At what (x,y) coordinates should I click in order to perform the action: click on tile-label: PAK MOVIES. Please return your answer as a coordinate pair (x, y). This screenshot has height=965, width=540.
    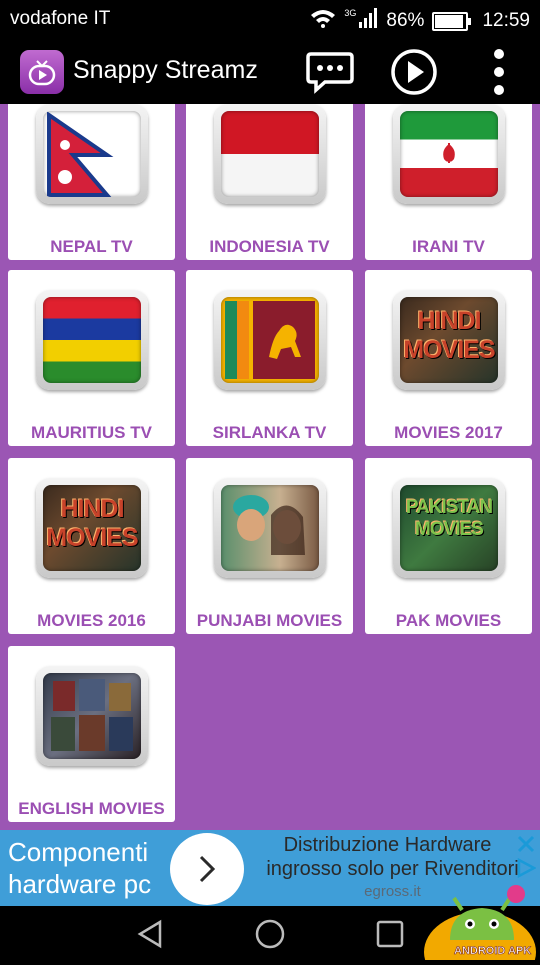
    Looking at the image, I should click on (448, 620).